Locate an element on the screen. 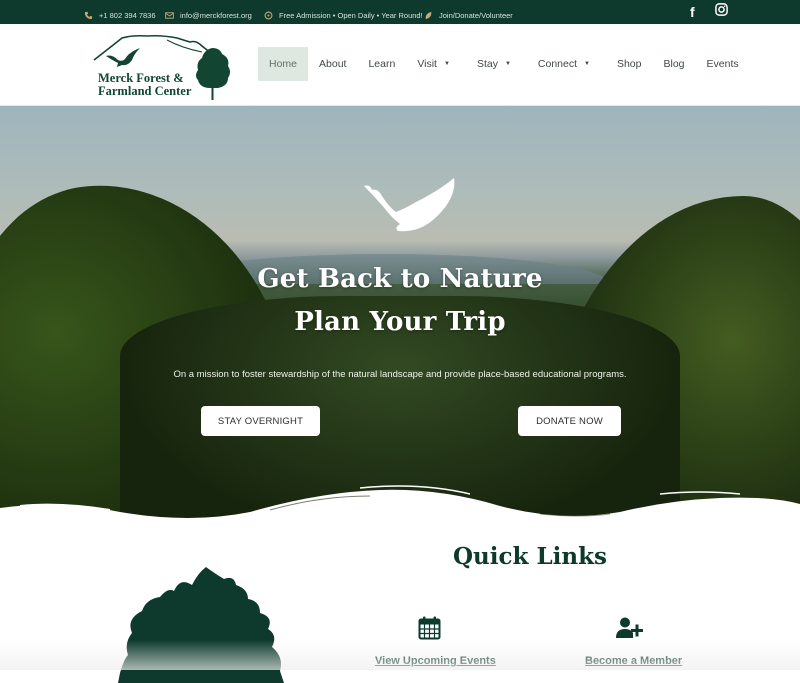 Image resolution: width=800 pixels, height=683 pixels. phone-info: +1 802 394 7836 is located at coordinates (120, 15).